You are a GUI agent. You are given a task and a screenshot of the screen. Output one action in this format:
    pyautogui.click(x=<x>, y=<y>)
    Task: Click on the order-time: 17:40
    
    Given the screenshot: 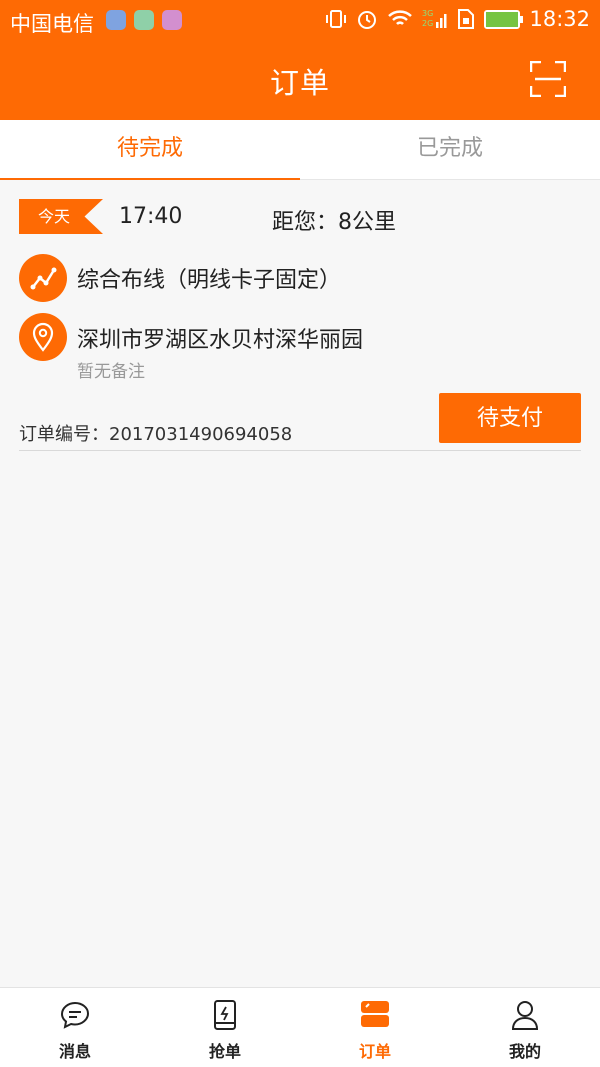 What is the action you would take?
    pyautogui.click(x=151, y=216)
    